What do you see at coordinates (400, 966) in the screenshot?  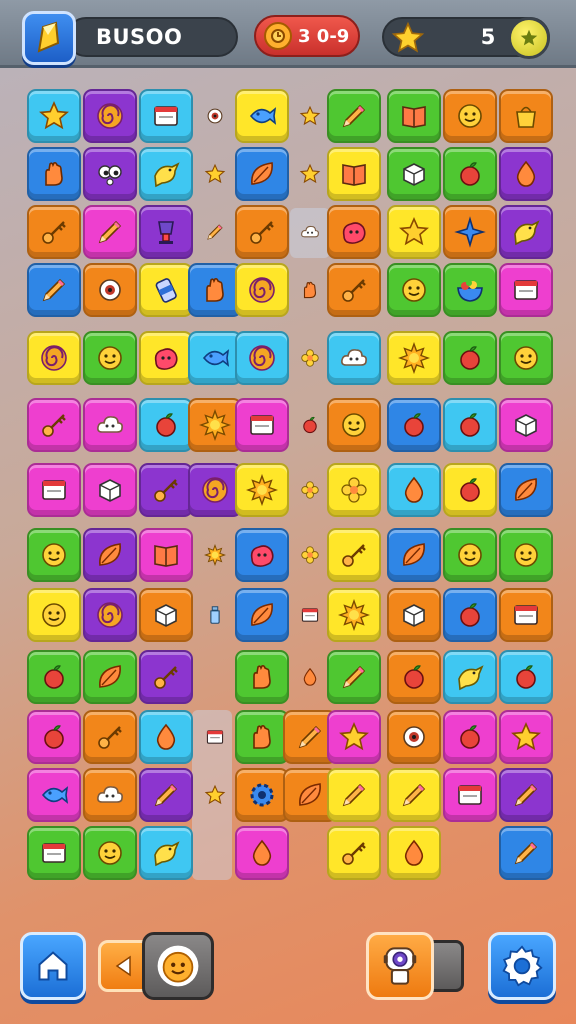 I see `shuffle-button` at bounding box center [400, 966].